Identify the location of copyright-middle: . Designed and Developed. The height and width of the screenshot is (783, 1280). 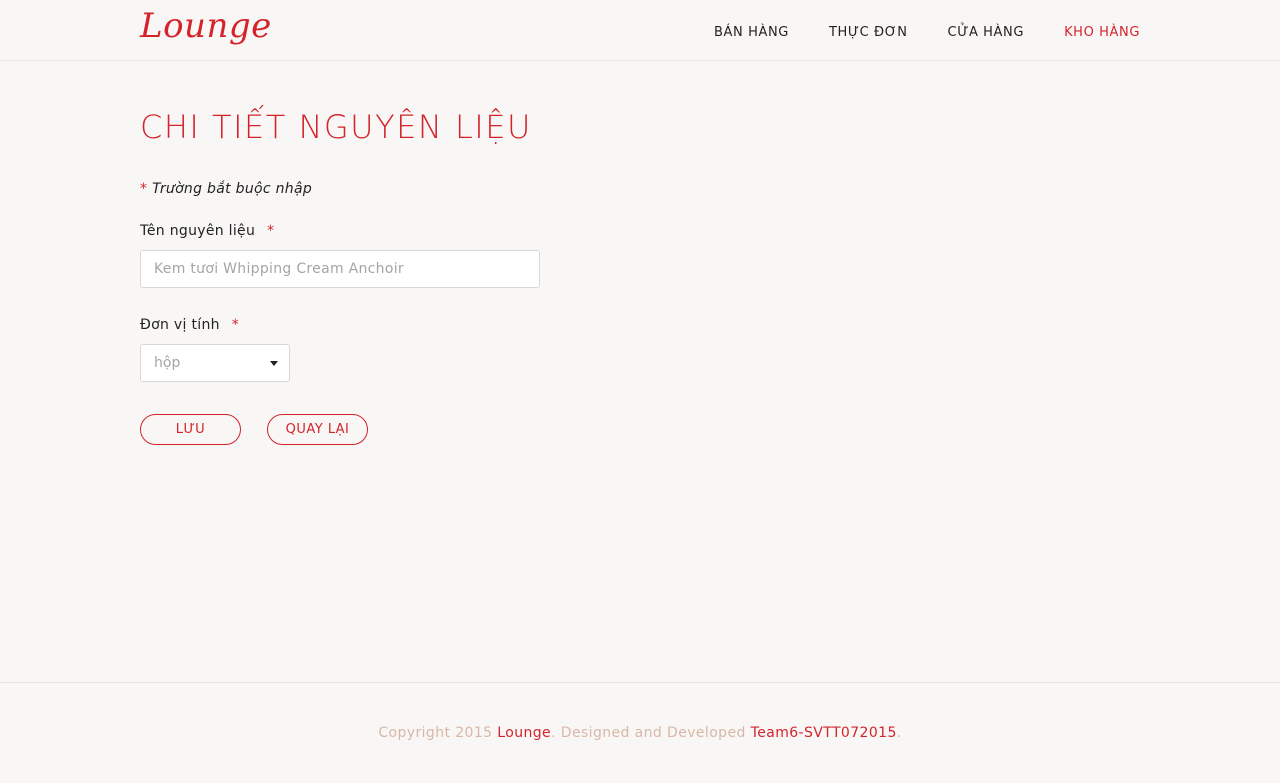
(651, 733).